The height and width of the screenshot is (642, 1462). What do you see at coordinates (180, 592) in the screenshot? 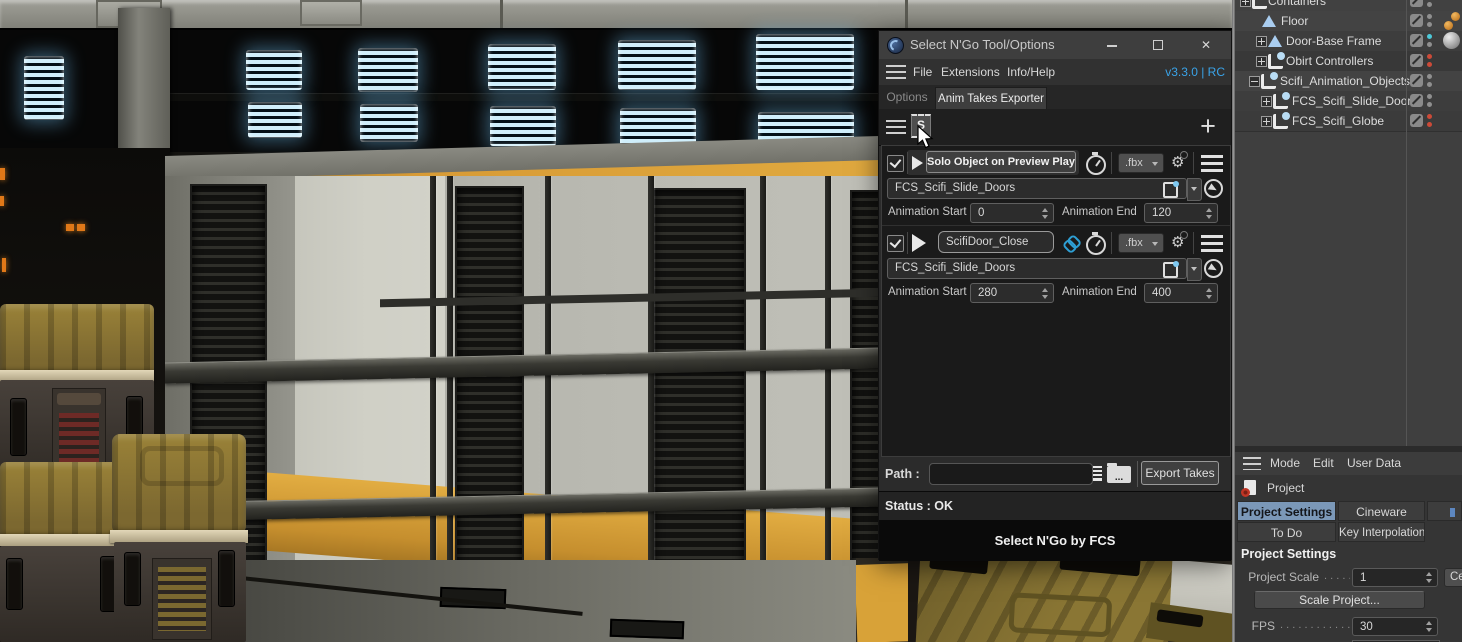
I see `crate-body` at bounding box center [180, 592].